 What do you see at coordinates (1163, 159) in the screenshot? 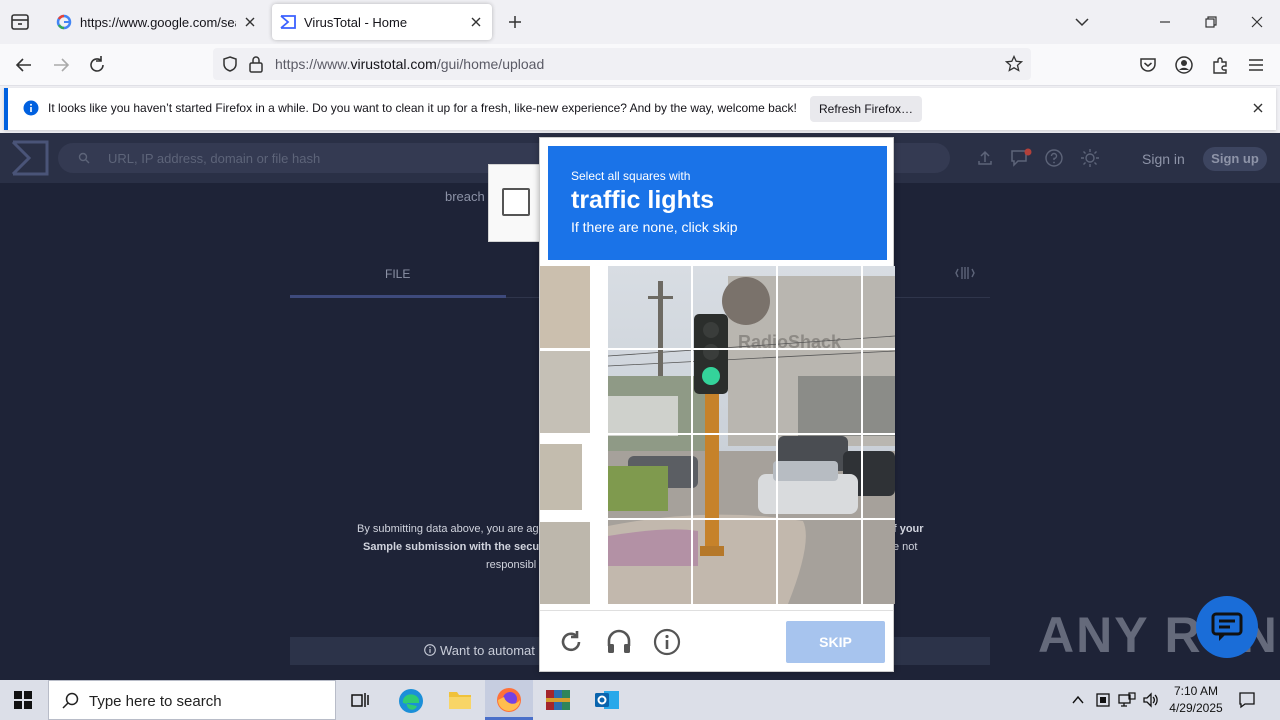
I see `sign-in-link: Sign in` at bounding box center [1163, 159].